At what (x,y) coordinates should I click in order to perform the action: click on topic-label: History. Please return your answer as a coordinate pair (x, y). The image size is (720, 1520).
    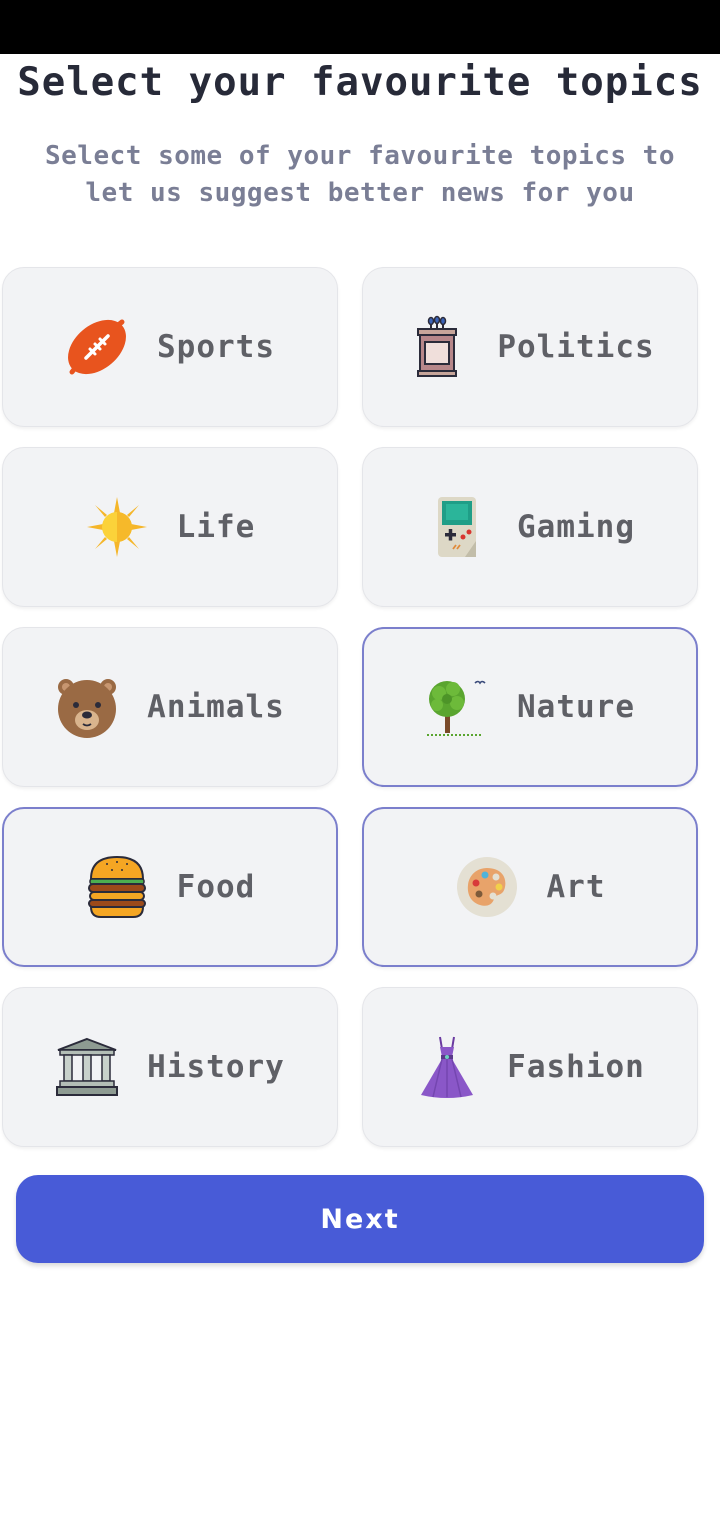
    Looking at the image, I should click on (216, 1067).